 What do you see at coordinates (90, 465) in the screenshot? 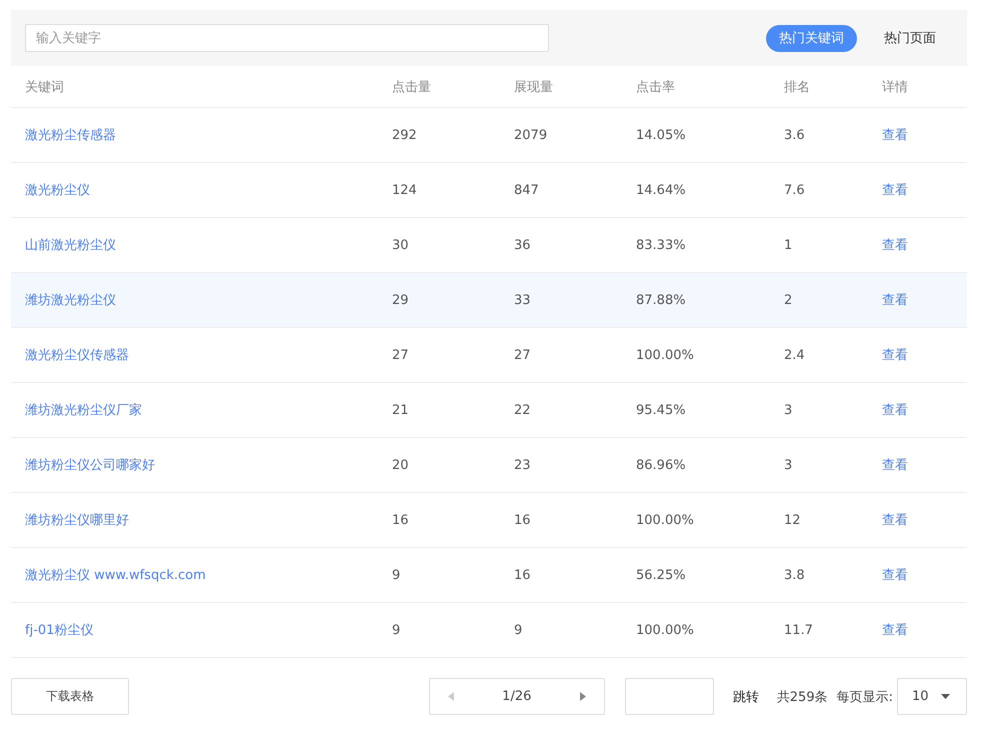
I see `keyword-link: 潍坊粉尘仪公司哪家好` at bounding box center [90, 465].